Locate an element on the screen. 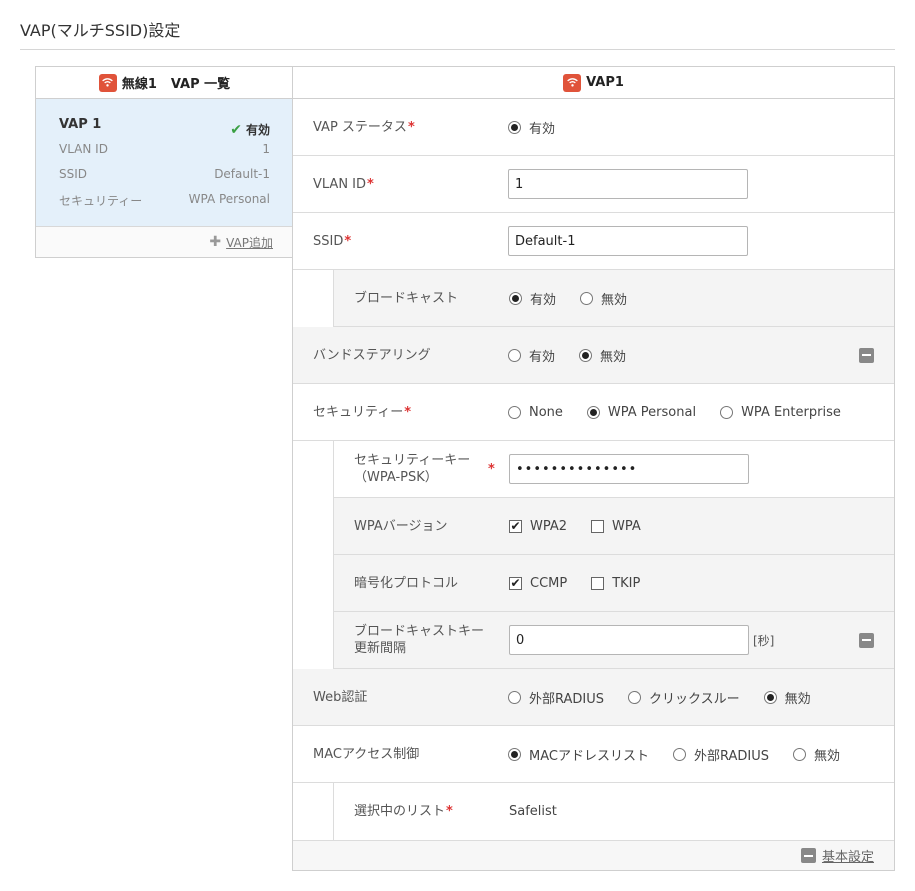 Image resolution: width=915 pixels, height=891 pixels. vap-status-label: VAP ステータス* is located at coordinates (364, 127).